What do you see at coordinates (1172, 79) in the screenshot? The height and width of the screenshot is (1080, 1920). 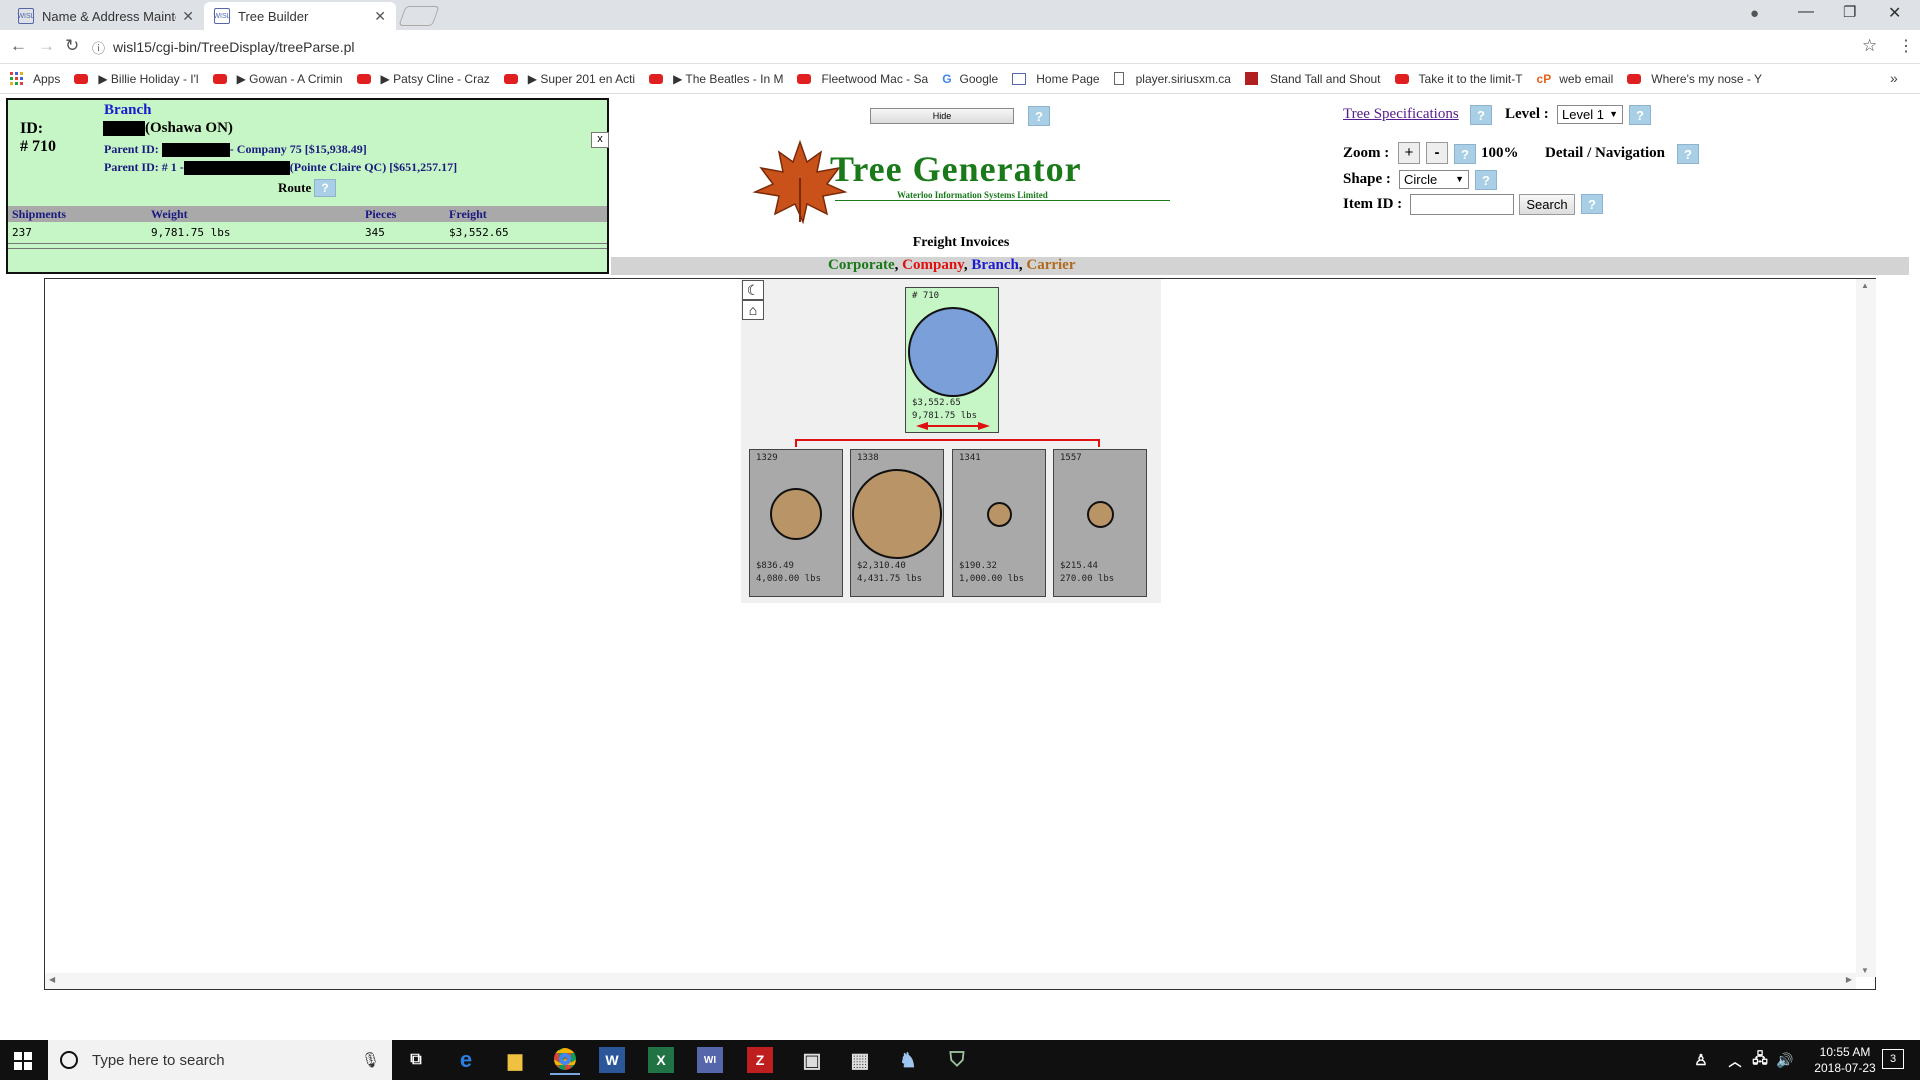 I see `bookmark-item: player.siriusxm.ca` at bounding box center [1172, 79].